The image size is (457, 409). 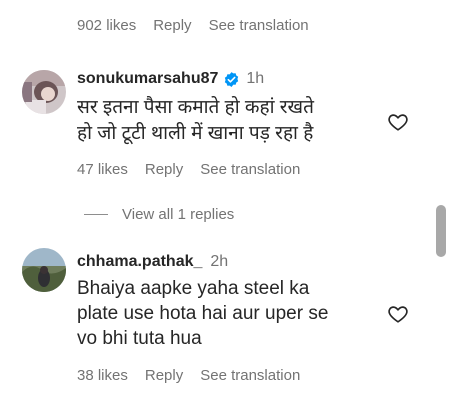 What do you see at coordinates (193, 25) in the screenshot?
I see `prev-comment-meta: 902 likes Reply See translation` at bounding box center [193, 25].